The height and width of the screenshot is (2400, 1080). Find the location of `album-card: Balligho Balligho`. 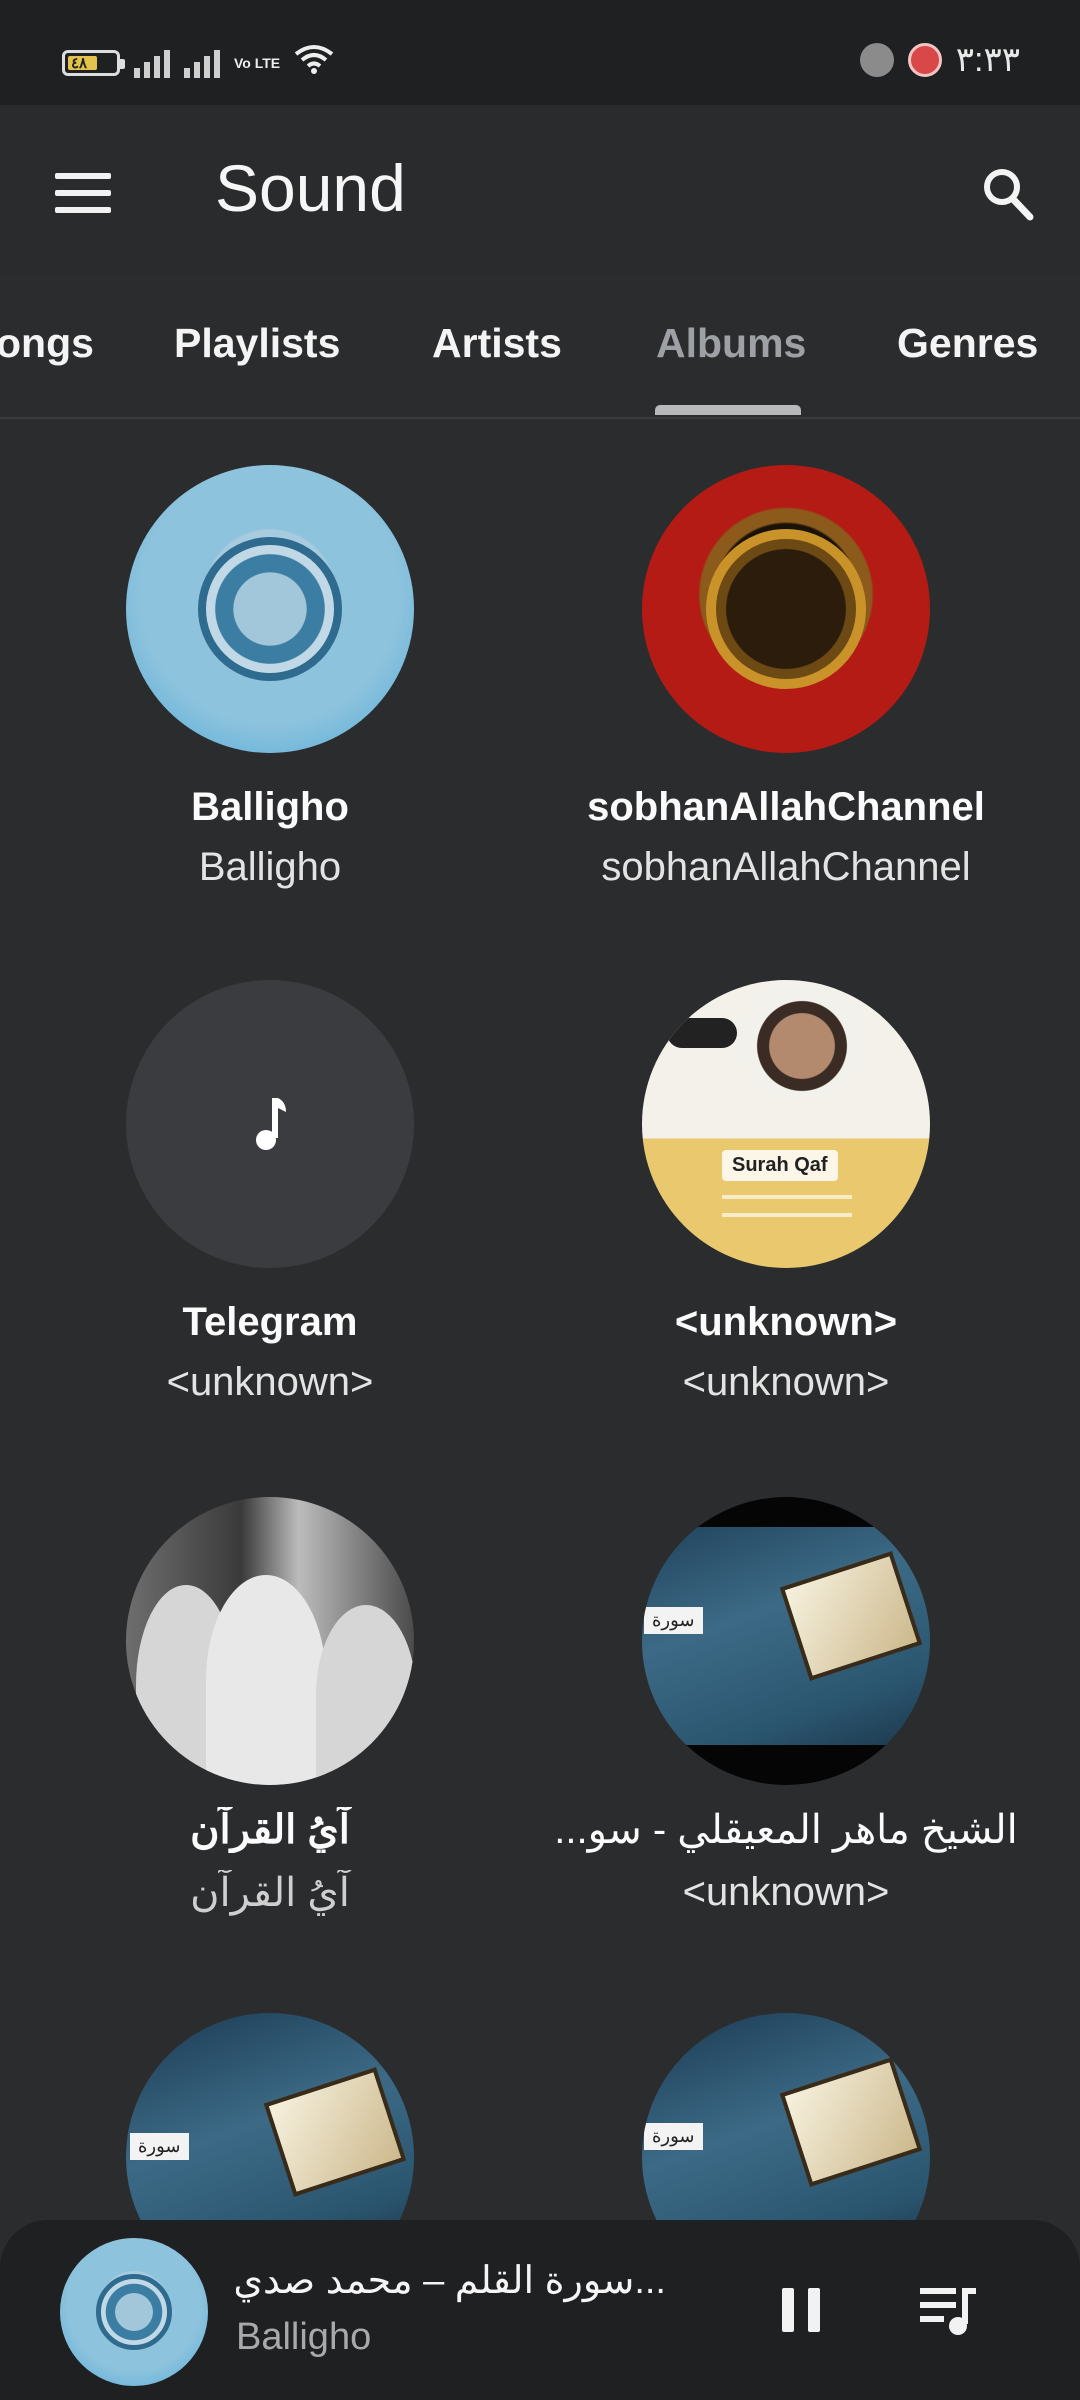

album-card: Balligho Balligho is located at coordinates (270, 677).